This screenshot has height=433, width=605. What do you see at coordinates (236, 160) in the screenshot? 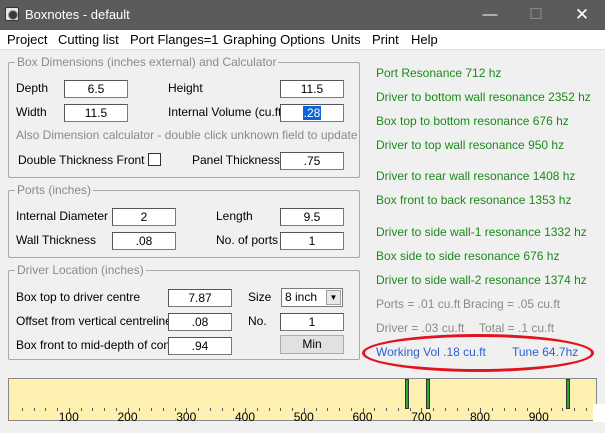
I see `panel-thickness-label: Panel Thickness` at bounding box center [236, 160].